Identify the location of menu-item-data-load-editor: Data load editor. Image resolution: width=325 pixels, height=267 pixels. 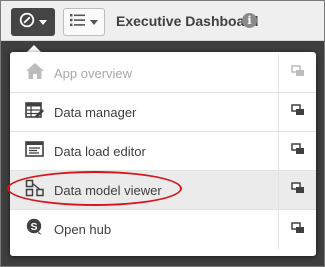
(163, 151).